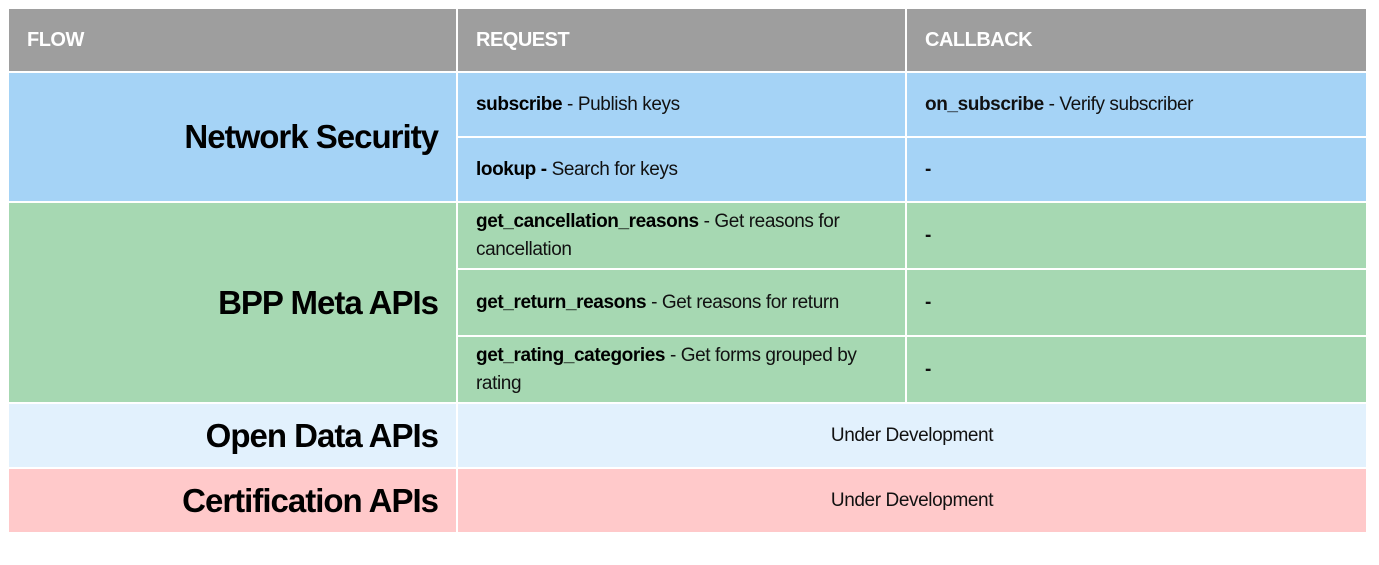 This screenshot has width=1379, height=565. What do you see at coordinates (232, 137) in the screenshot?
I see `flow-network-security: Network Security` at bounding box center [232, 137].